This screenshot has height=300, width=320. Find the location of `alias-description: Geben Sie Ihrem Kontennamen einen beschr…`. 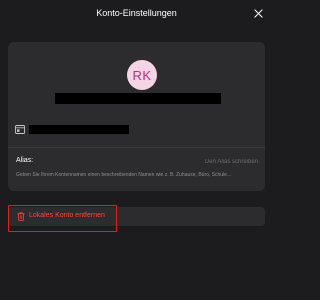

alias-description: Geben Sie Ihrem Kontennamen einen beschr… is located at coordinates (124, 175).